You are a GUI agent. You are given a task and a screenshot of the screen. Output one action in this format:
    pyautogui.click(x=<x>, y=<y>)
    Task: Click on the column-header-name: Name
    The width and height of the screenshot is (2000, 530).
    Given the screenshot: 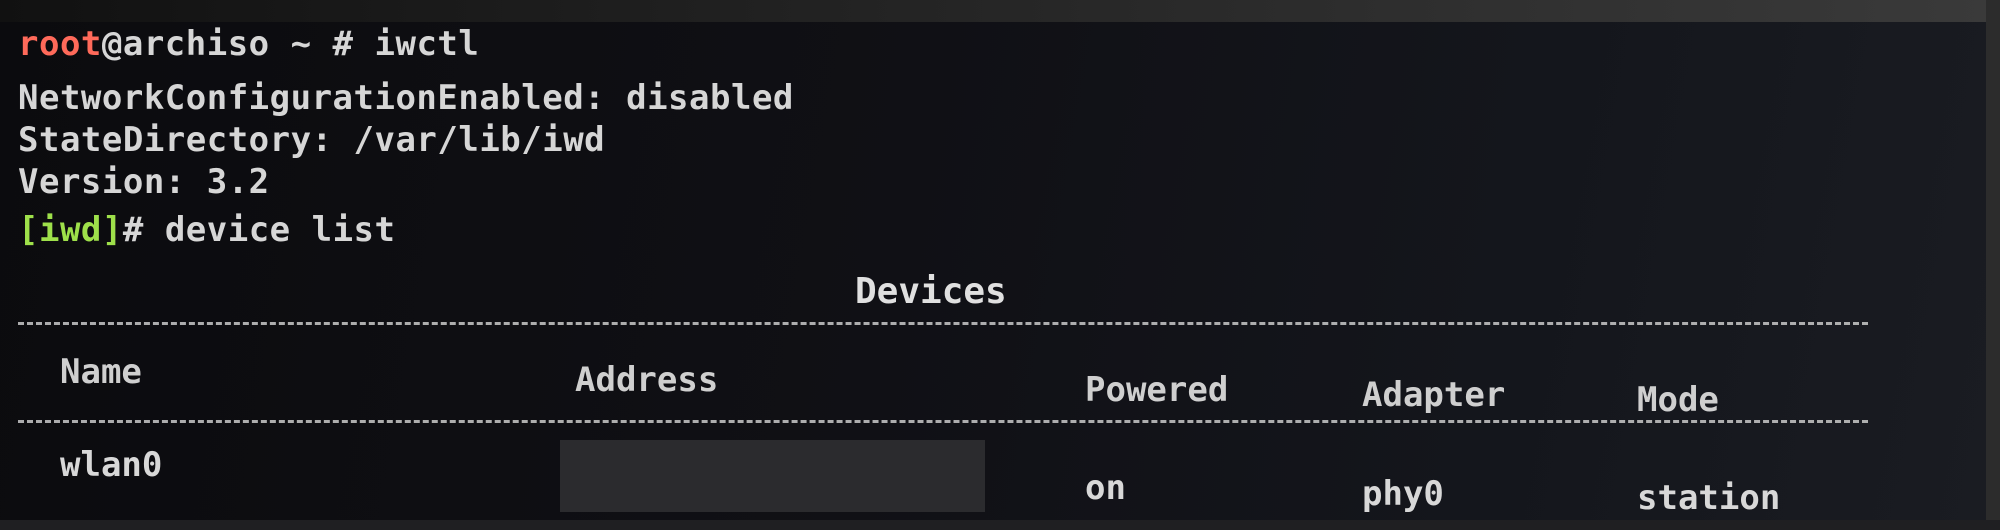 What is the action you would take?
    pyautogui.click(x=101, y=372)
    